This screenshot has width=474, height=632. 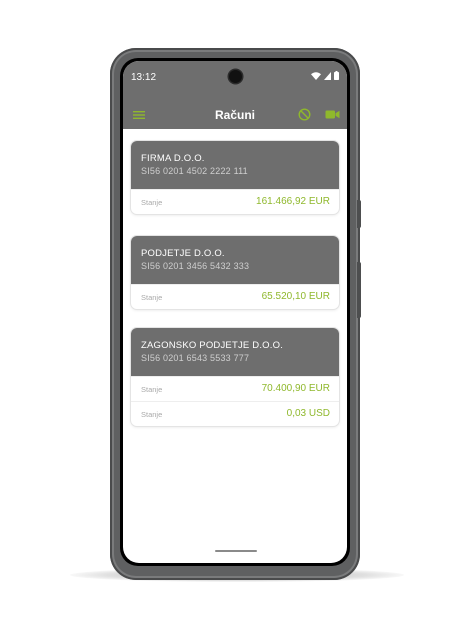 What do you see at coordinates (194, 171) in the screenshot?
I see `account-iban: SI56 0201 4502 2222 111` at bounding box center [194, 171].